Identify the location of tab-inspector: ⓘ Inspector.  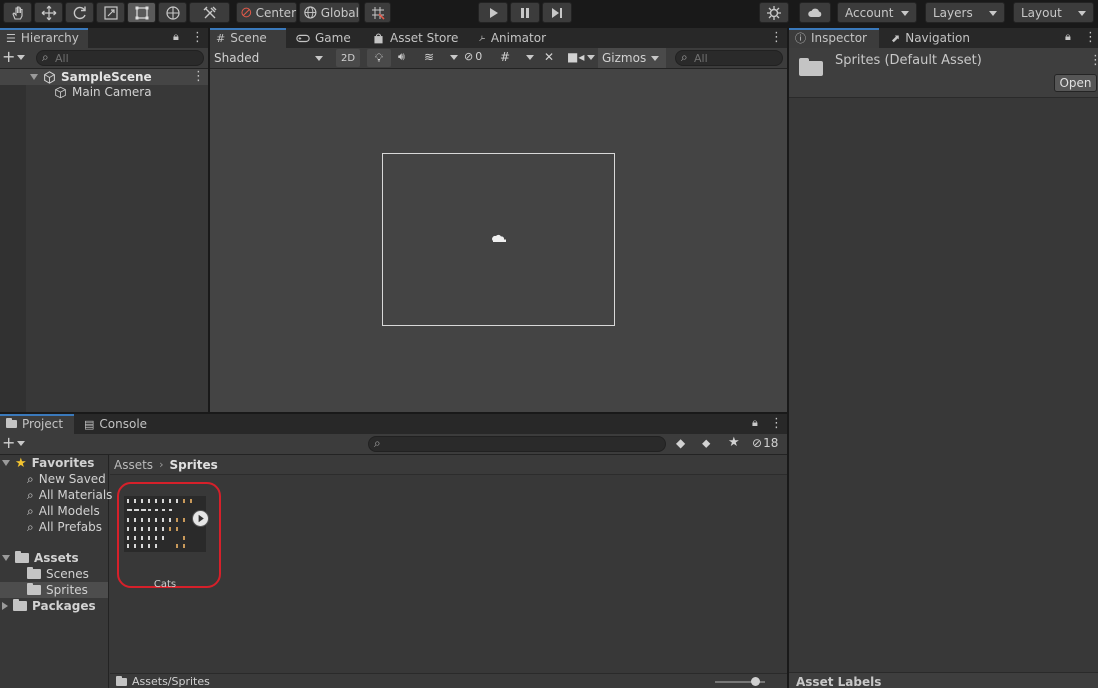
(834, 38).